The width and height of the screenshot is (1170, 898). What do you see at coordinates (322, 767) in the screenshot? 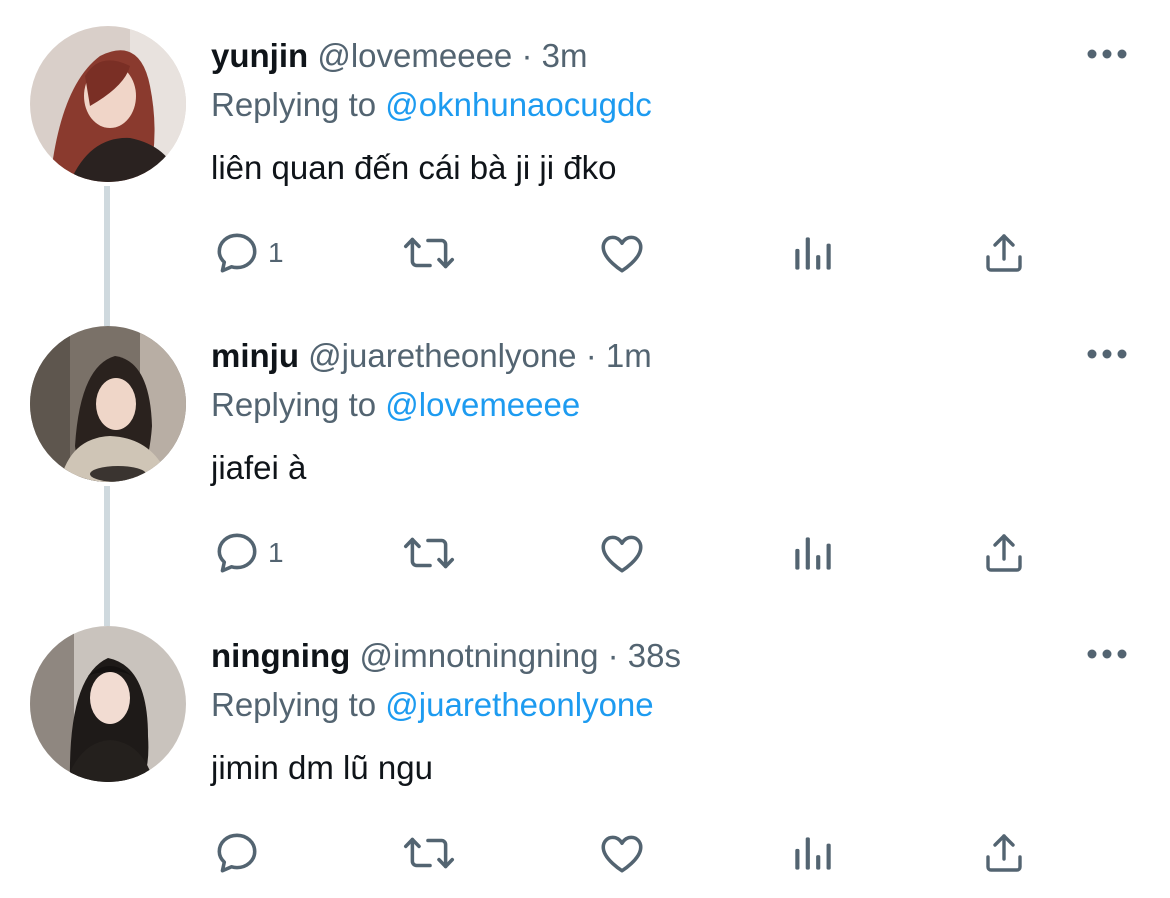
I see `tweet-text: jimin dm lũ ngu` at bounding box center [322, 767].